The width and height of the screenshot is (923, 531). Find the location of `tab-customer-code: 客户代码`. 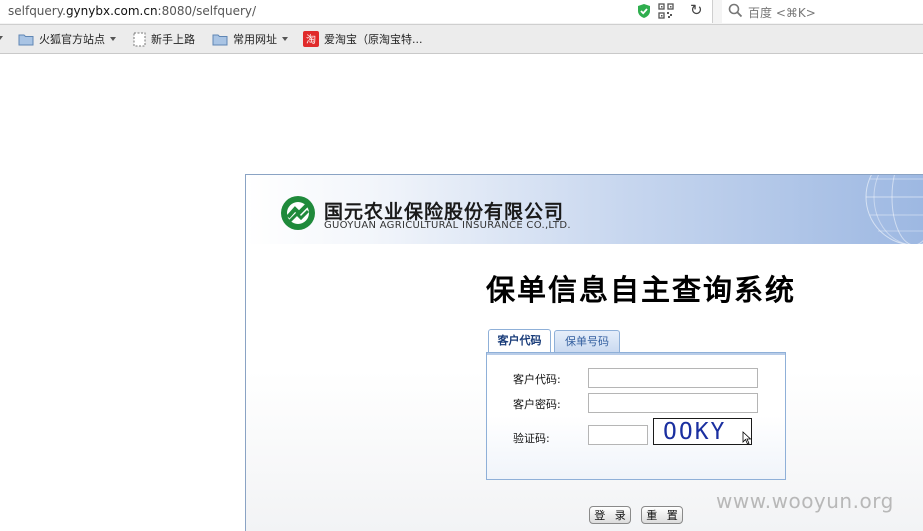

tab-customer-code: 客户代码 is located at coordinates (519, 341).